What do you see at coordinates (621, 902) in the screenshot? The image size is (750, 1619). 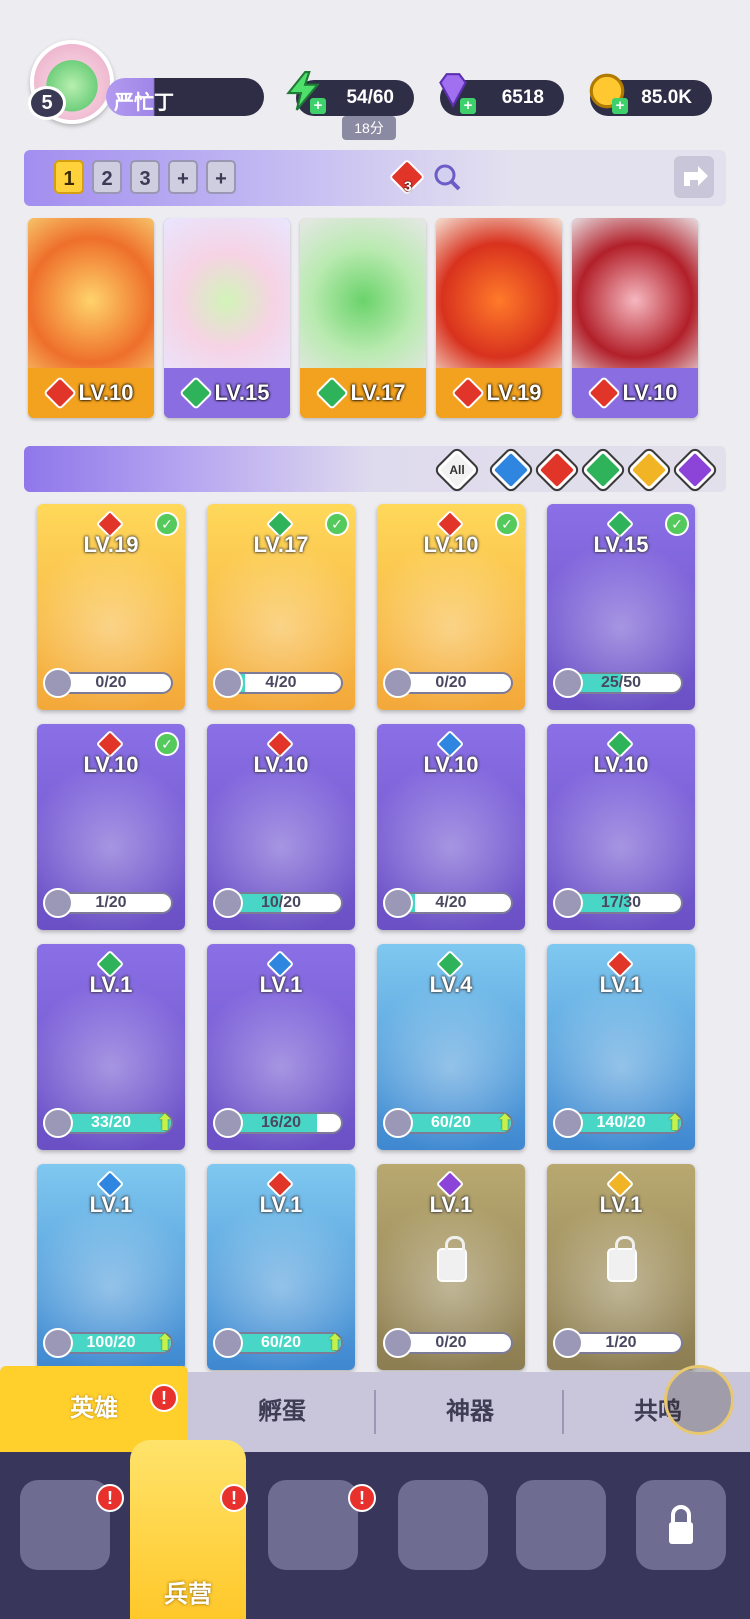 I see `shard-progress-text: 17/30` at bounding box center [621, 902].